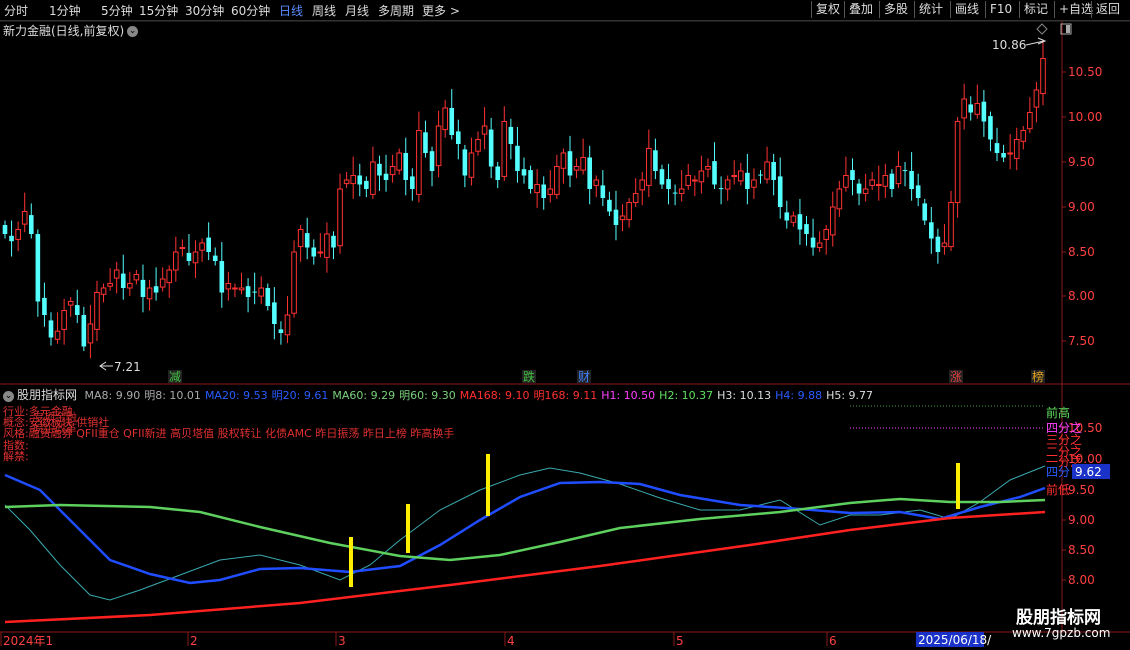 This screenshot has width=1130, height=650. I want to click on price-tick: 8.50, so click(1081, 252).